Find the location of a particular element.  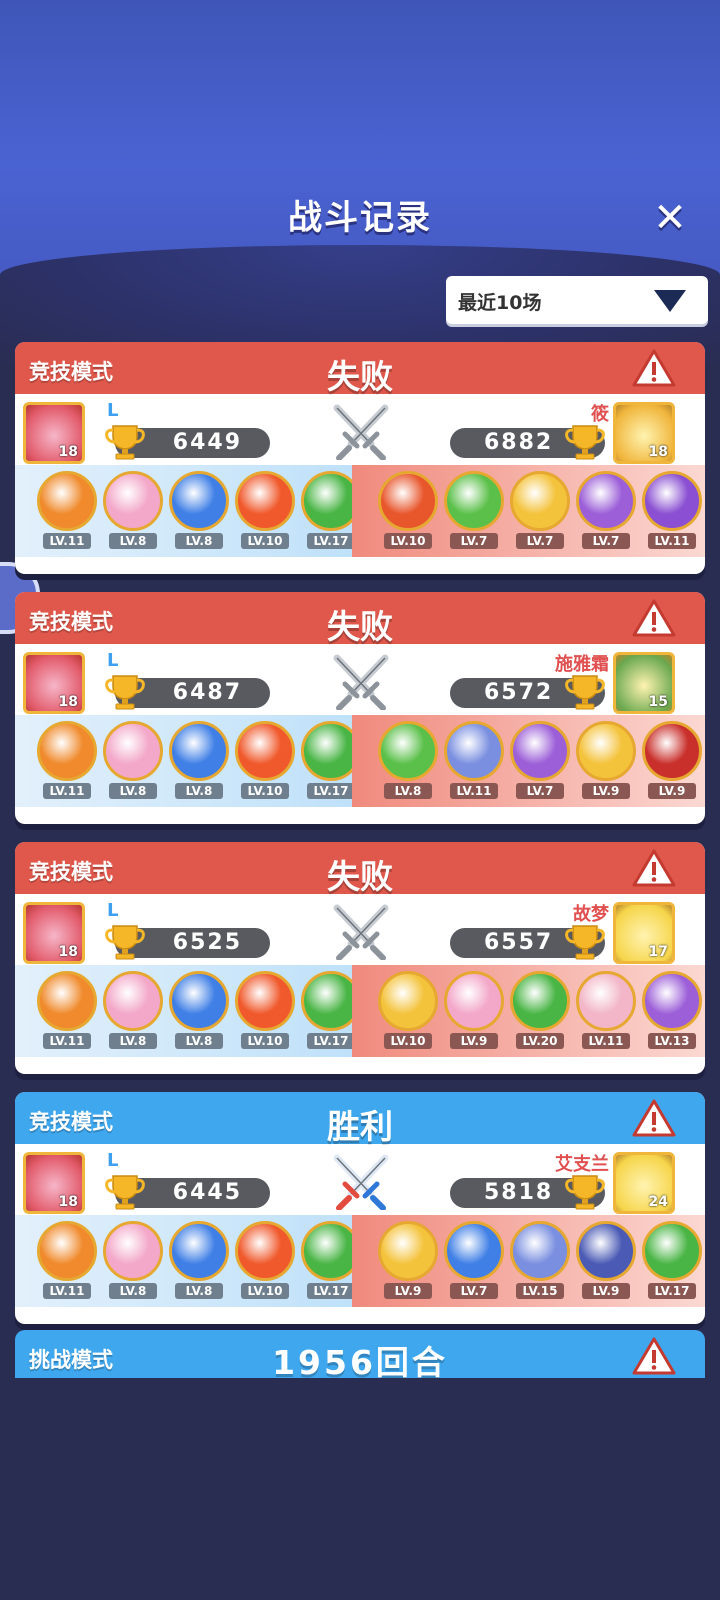

enemy-team: LV.8 LV.11 LV.7 LV.9 LV.9 is located at coordinates (528, 761).